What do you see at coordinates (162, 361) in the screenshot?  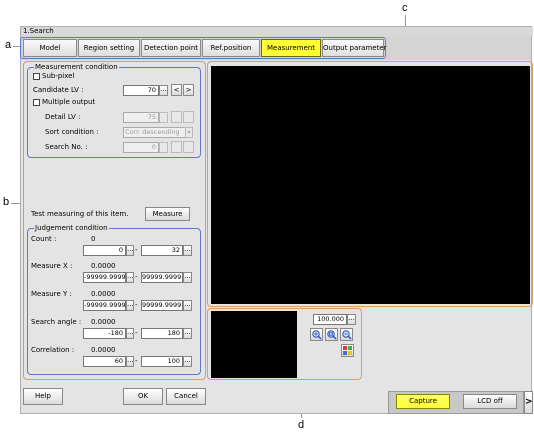 I see `correlation-max-field: 100` at bounding box center [162, 361].